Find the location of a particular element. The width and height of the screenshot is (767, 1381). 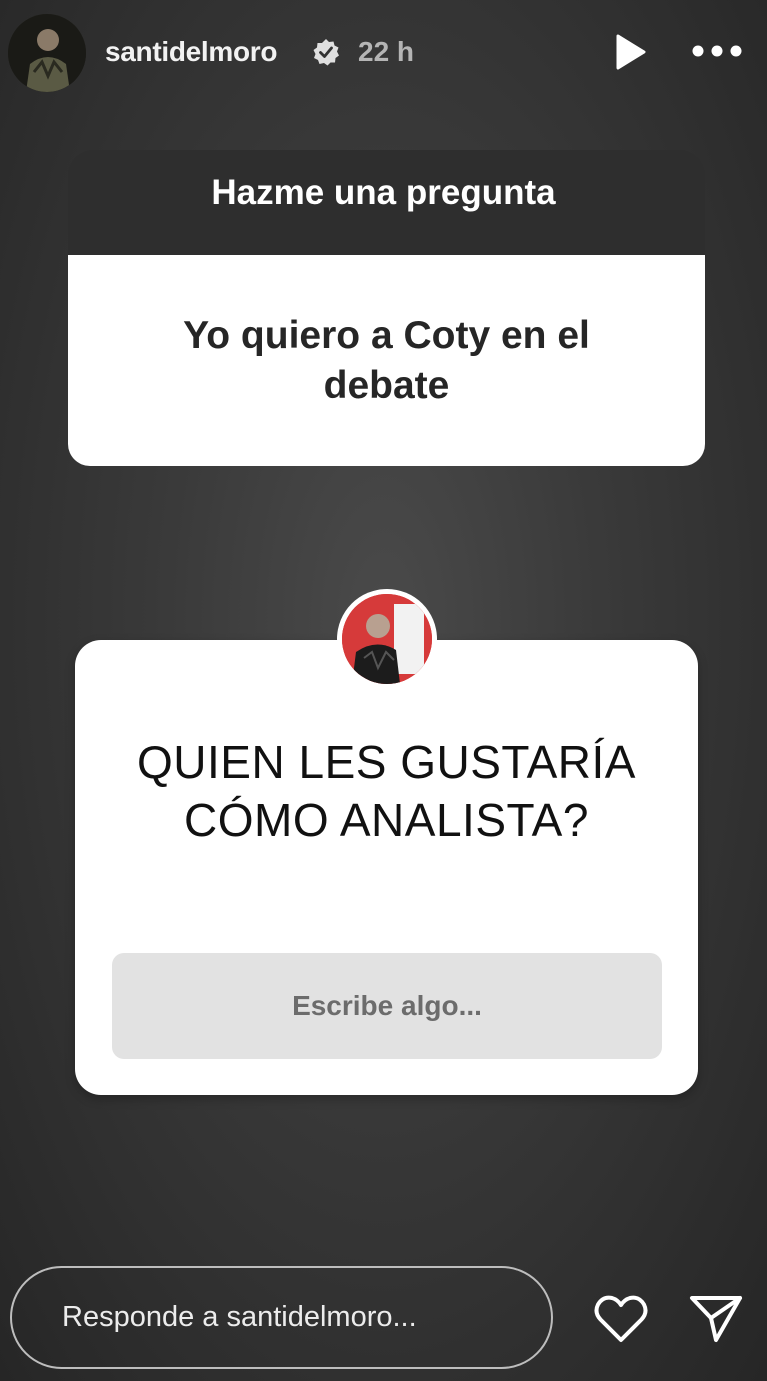

question-sticker-answer-card: Yo quiero a Coty en el debate is located at coordinates (386, 360).